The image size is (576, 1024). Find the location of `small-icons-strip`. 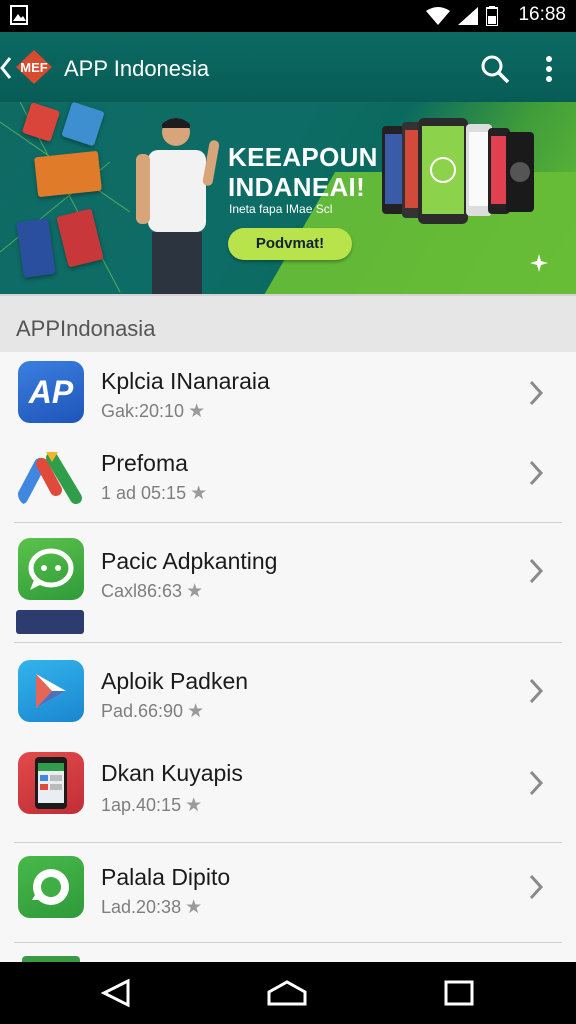

small-icons-strip is located at coordinates (50, 622).